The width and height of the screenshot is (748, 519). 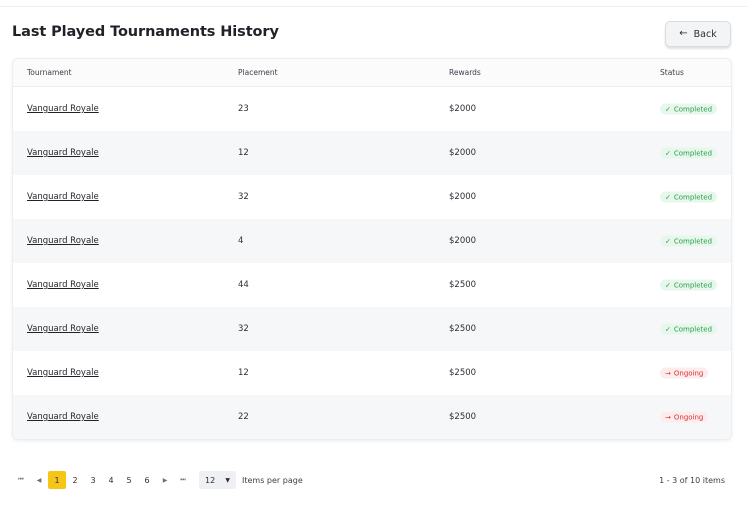 What do you see at coordinates (272, 480) in the screenshot?
I see `items-per-page-label: Items per page` at bounding box center [272, 480].